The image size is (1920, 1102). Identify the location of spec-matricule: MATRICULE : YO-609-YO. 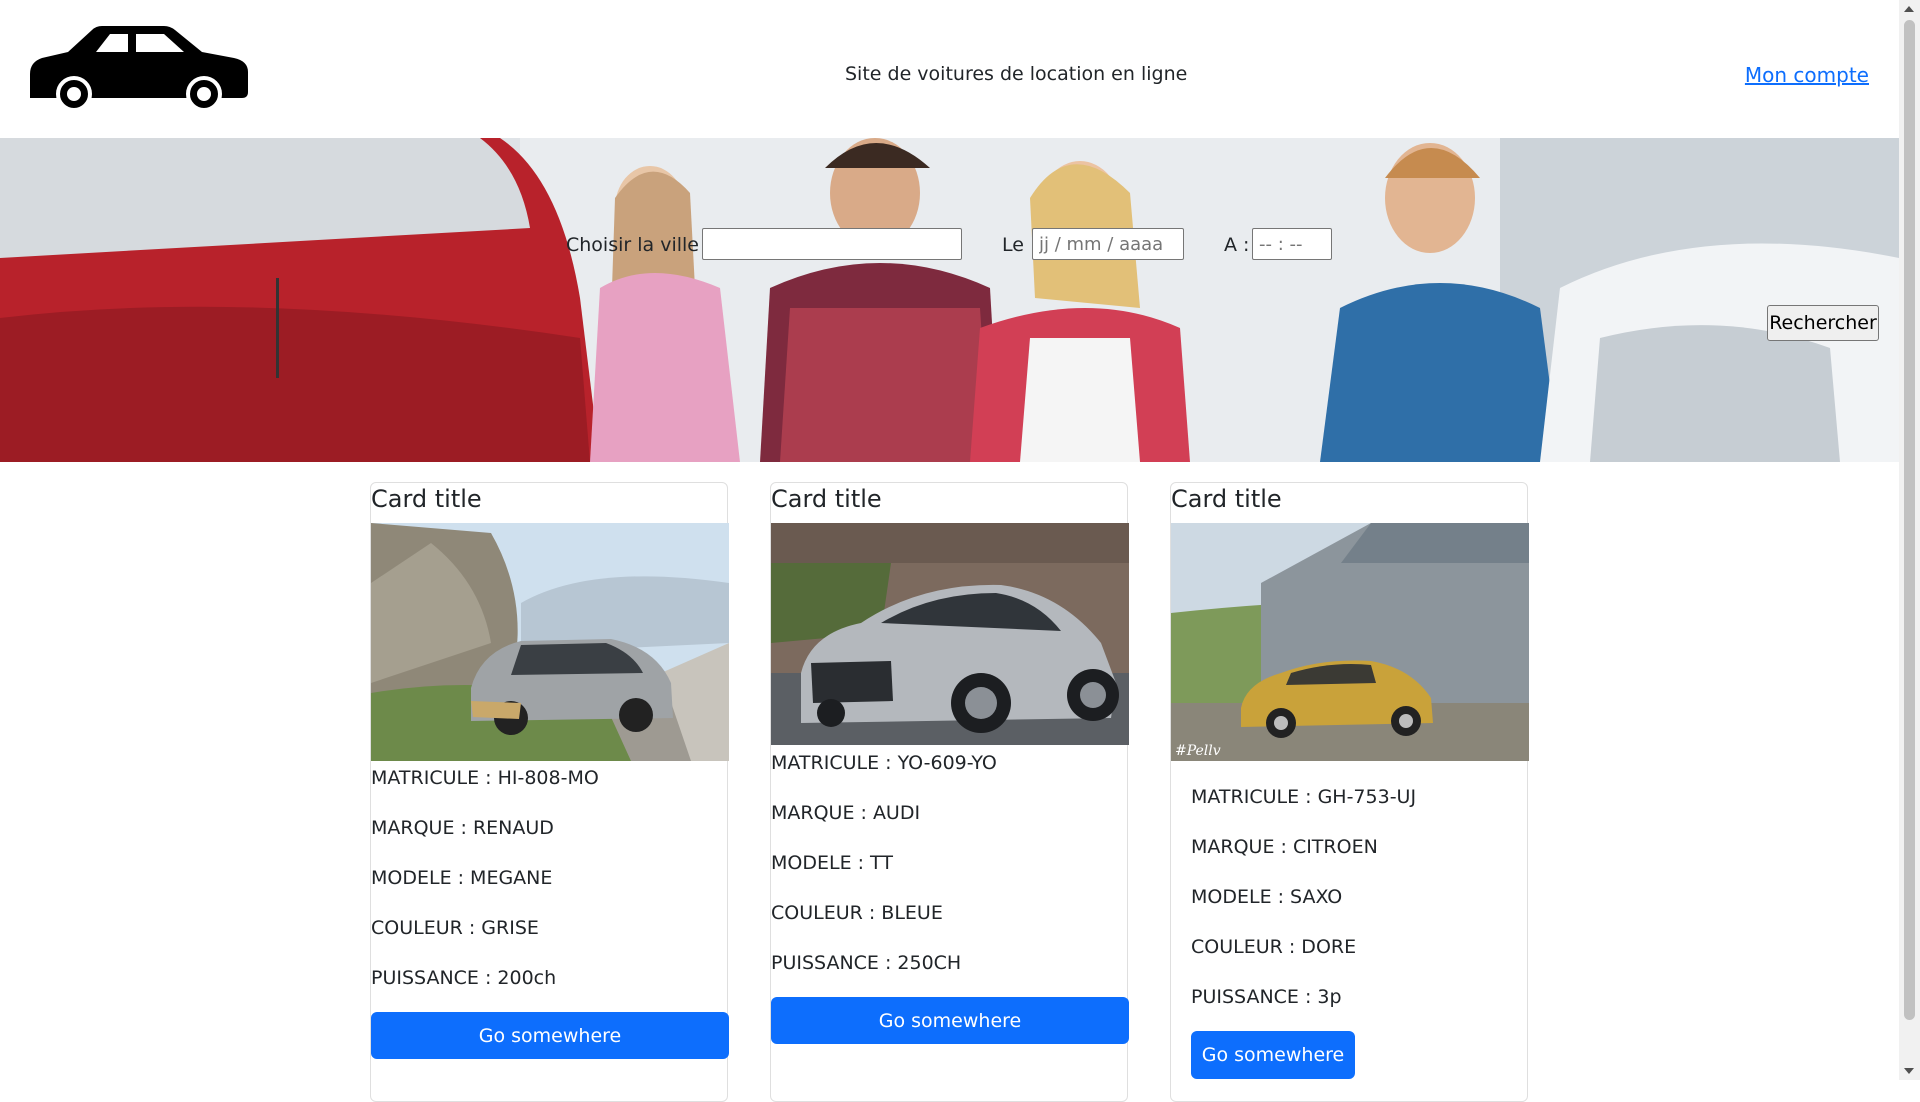
(884, 763).